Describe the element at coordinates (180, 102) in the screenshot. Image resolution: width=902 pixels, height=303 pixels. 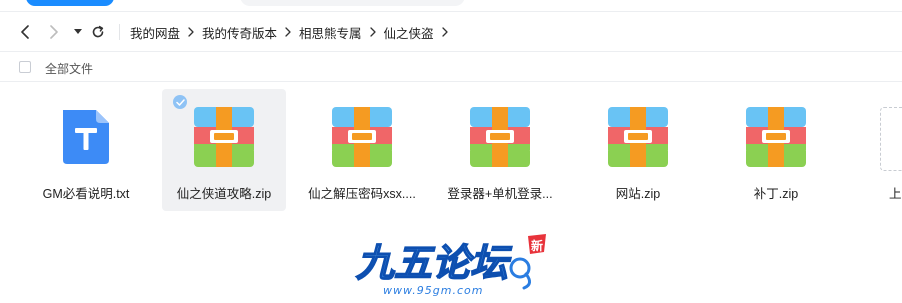
I see `checkmark-icon` at that location.